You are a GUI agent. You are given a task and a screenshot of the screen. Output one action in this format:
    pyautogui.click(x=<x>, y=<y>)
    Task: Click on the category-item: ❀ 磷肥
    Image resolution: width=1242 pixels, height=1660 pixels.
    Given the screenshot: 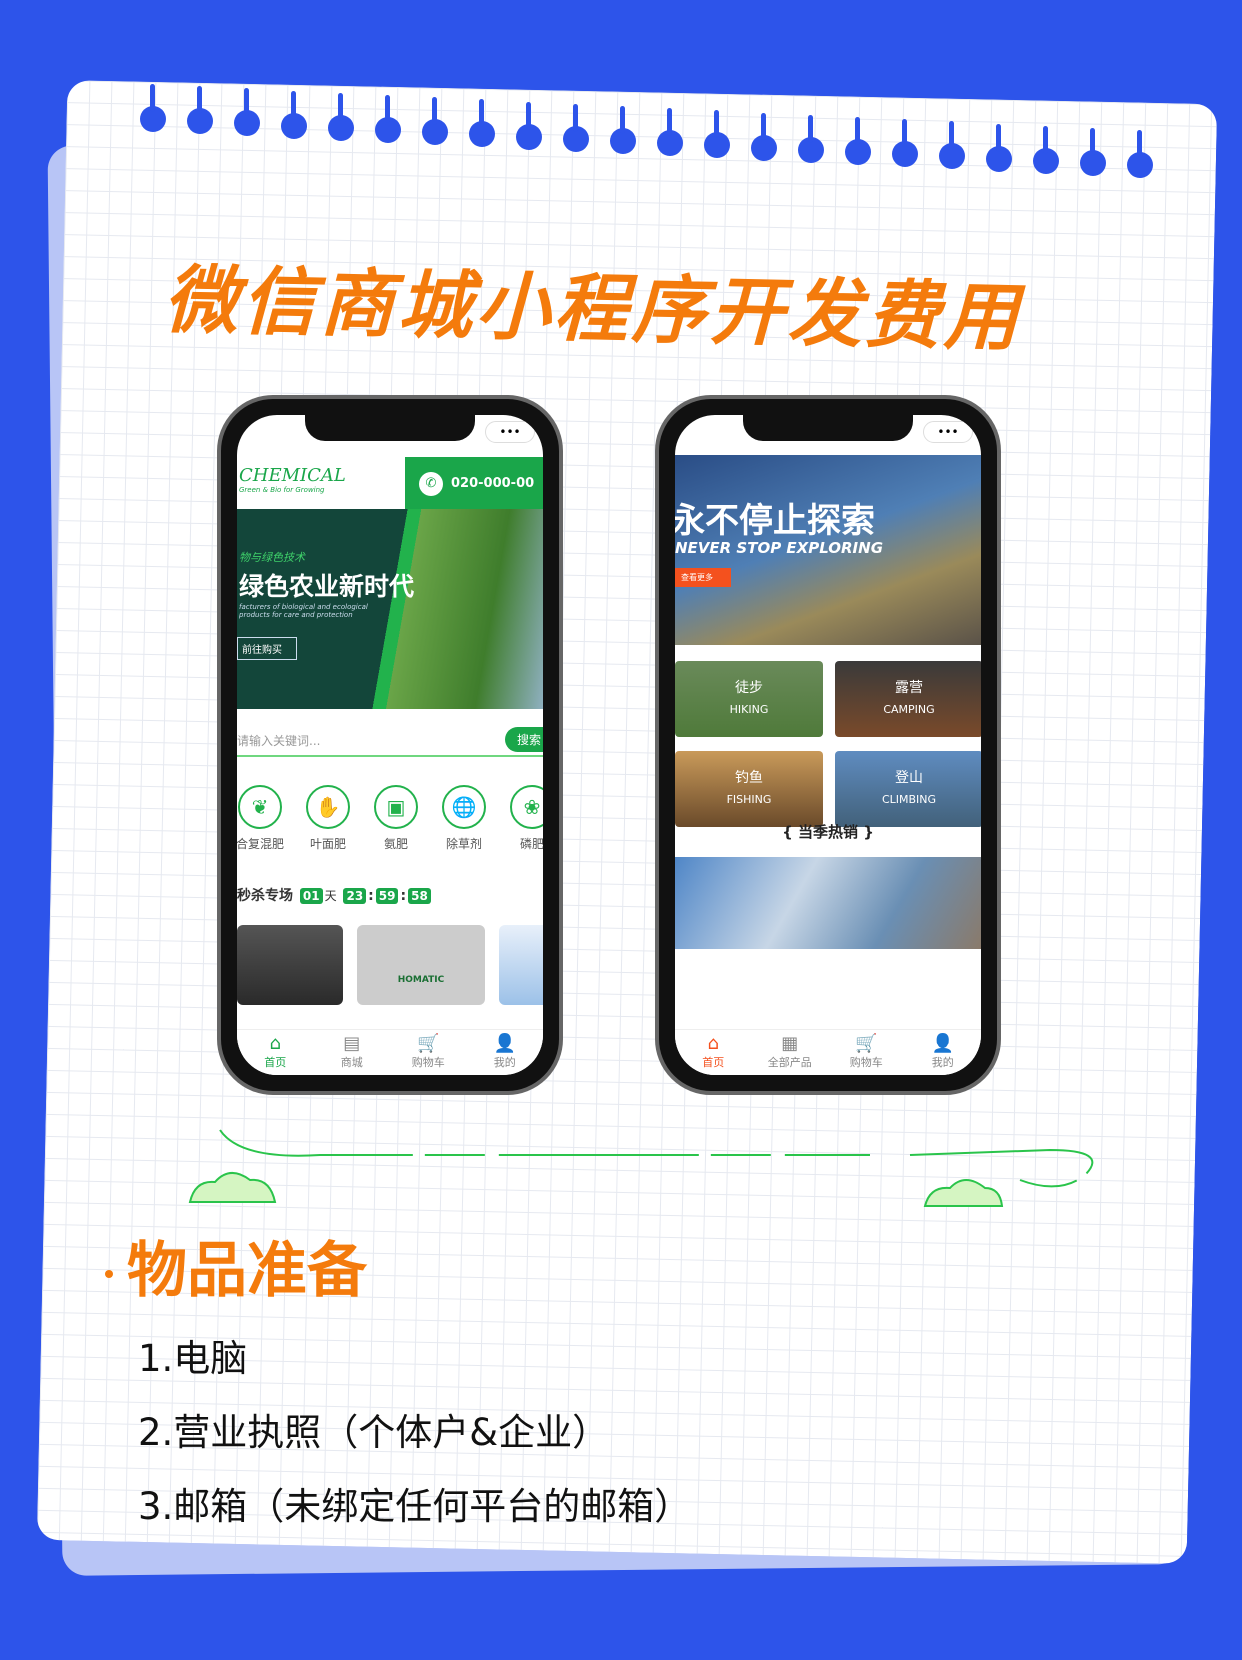 What is the action you would take?
    pyautogui.click(x=522, y=818)
    